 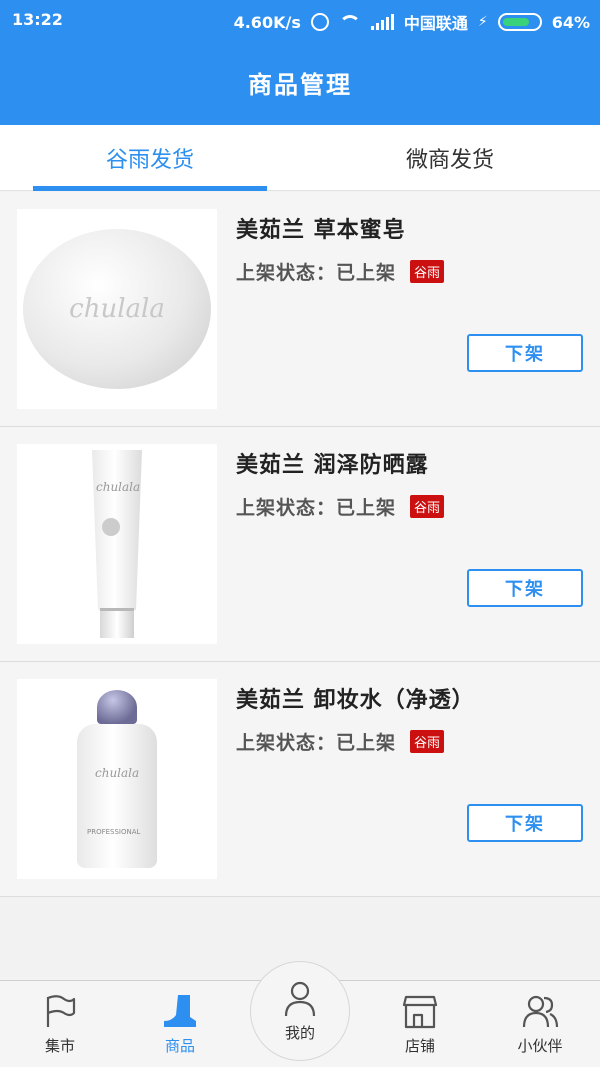 What do you see at coordinates (355, 700) in the screenshot?
I see `product-name: 美茹兰 卸妆水（净透）` at bounding box center [355, 700].